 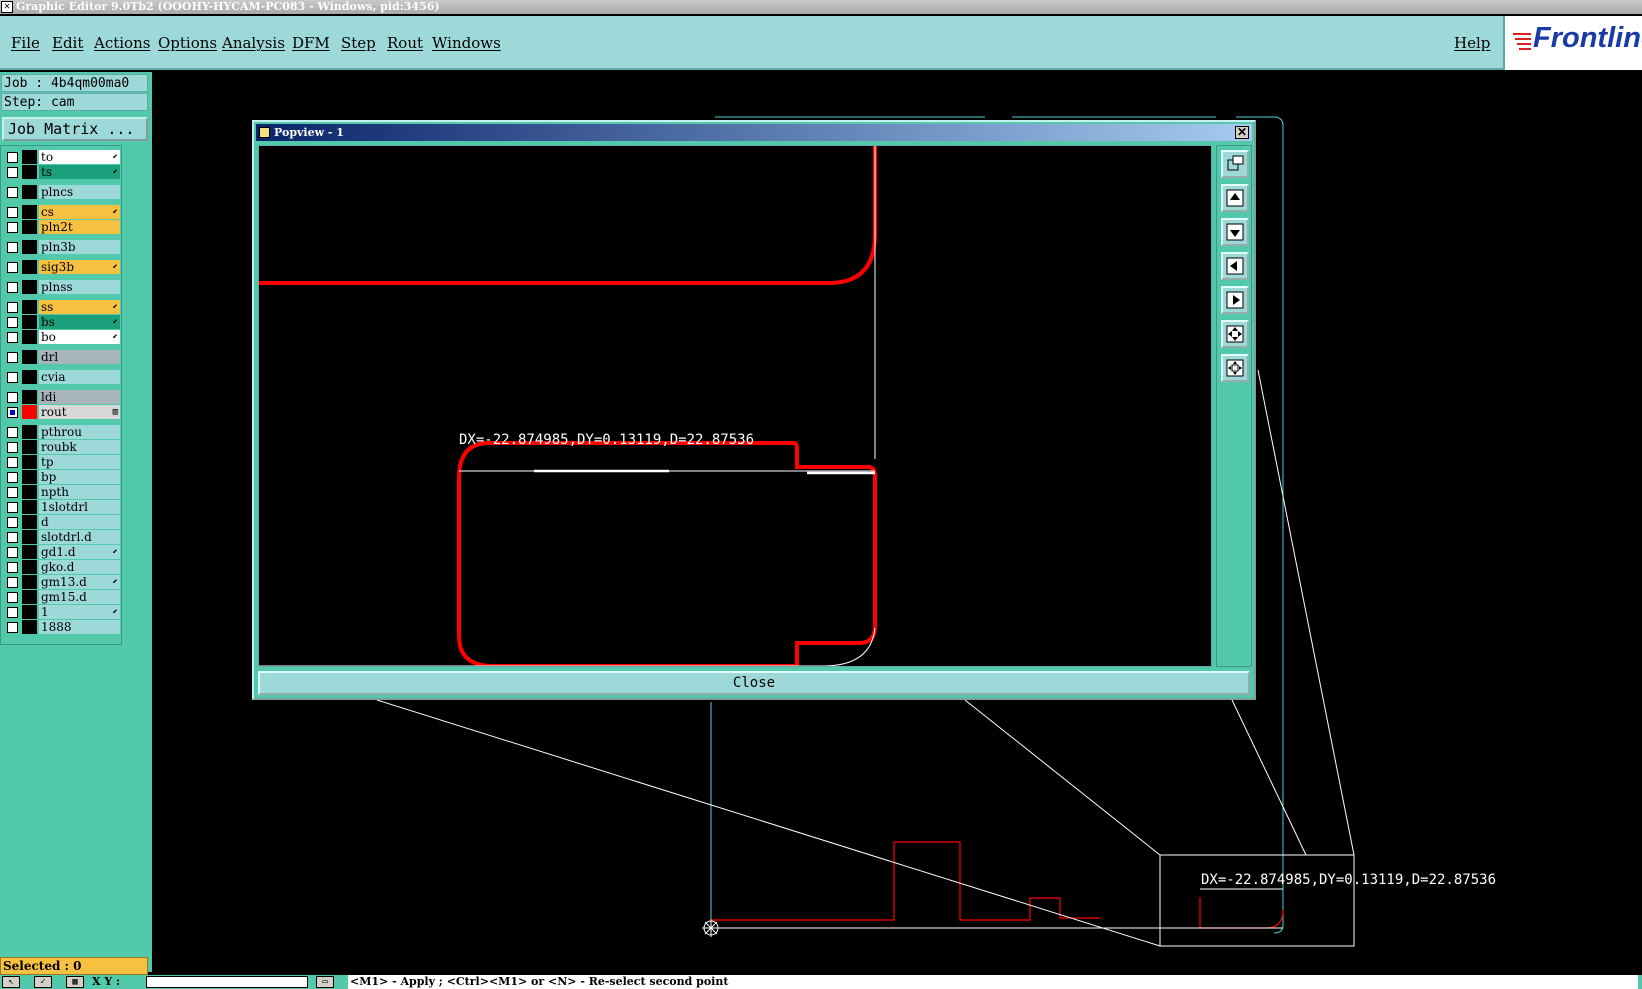 I want to click on coords-label: X Y :, so click(x=106, y=981).